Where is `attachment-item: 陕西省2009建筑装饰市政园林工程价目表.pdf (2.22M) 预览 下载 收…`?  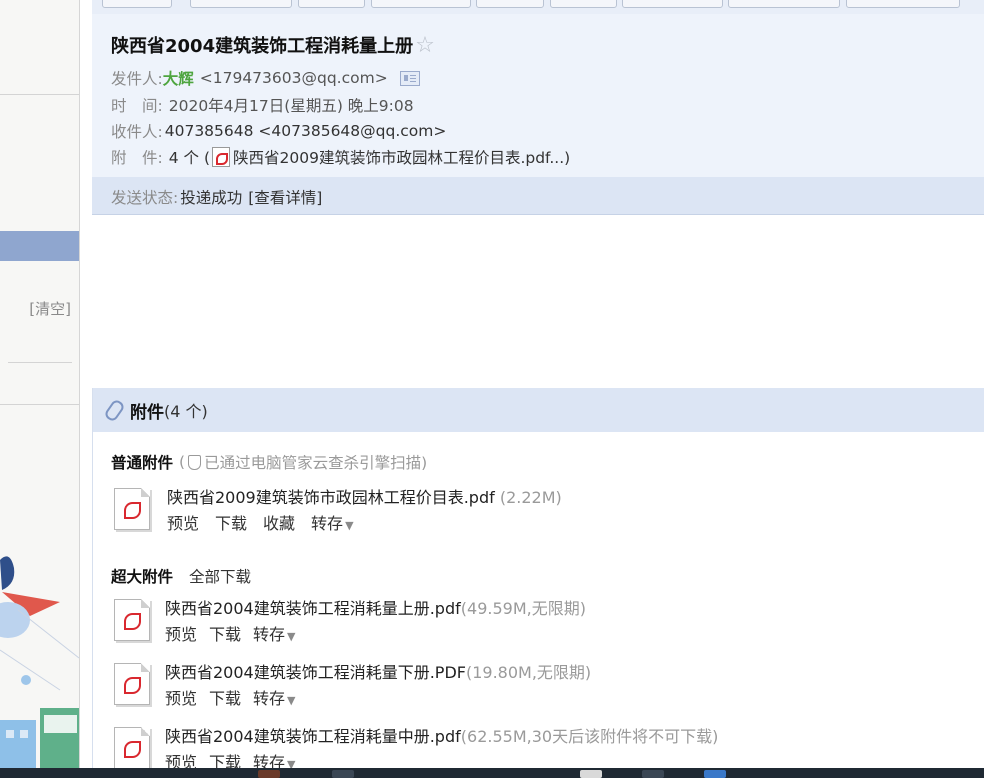 attachment-item: 陕西省2009建筑装饰市政园林工程价目表.pdf (2.22M) 预览 下载 收… is located at coordinates (461, 510).